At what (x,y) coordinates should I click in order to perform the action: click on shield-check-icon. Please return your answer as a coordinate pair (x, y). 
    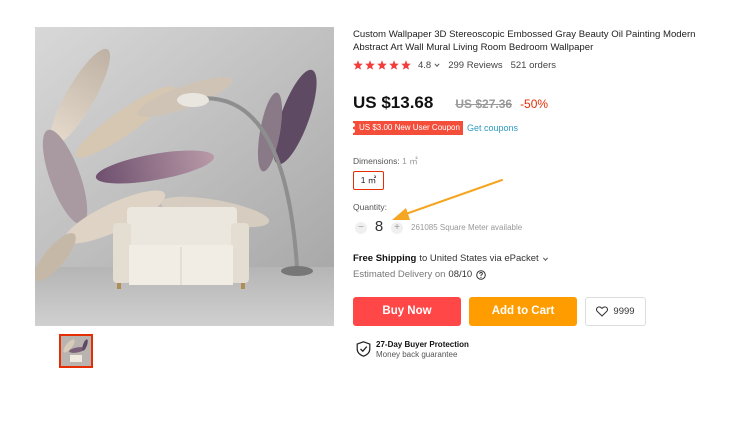
    Looking at the image, I should click on (363, 349).